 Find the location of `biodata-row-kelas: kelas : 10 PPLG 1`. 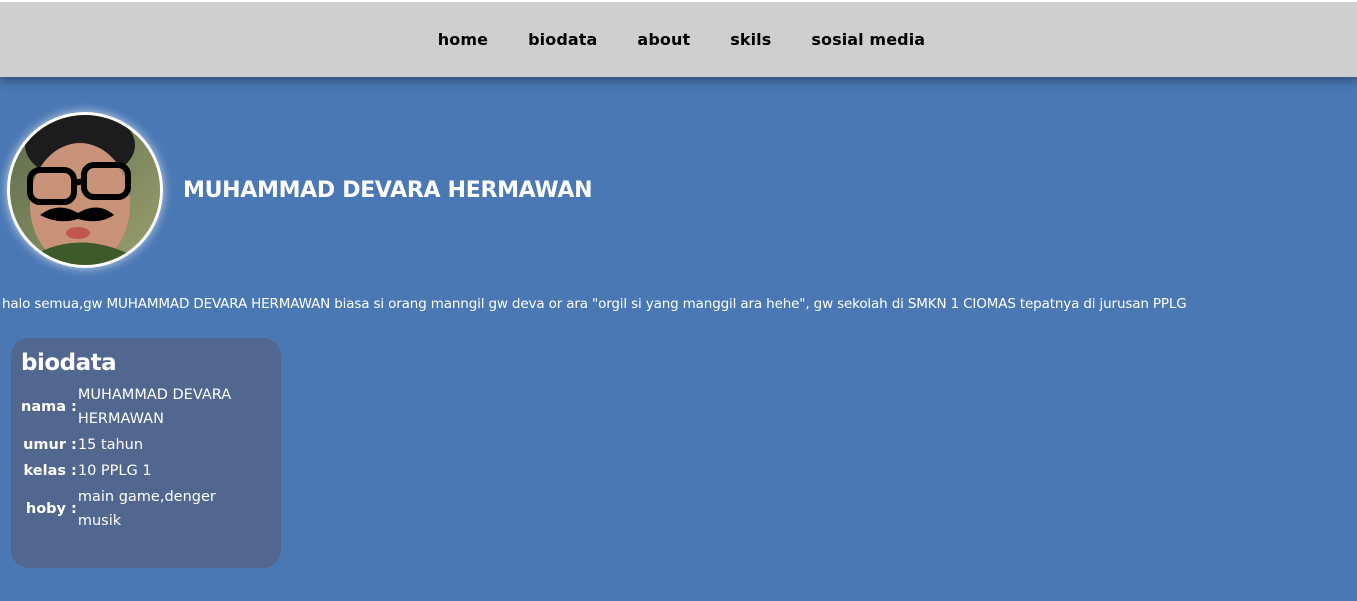

biodata-row-kelas: kelas : 10 PPLG 1 is located at coordinates (139, 471).